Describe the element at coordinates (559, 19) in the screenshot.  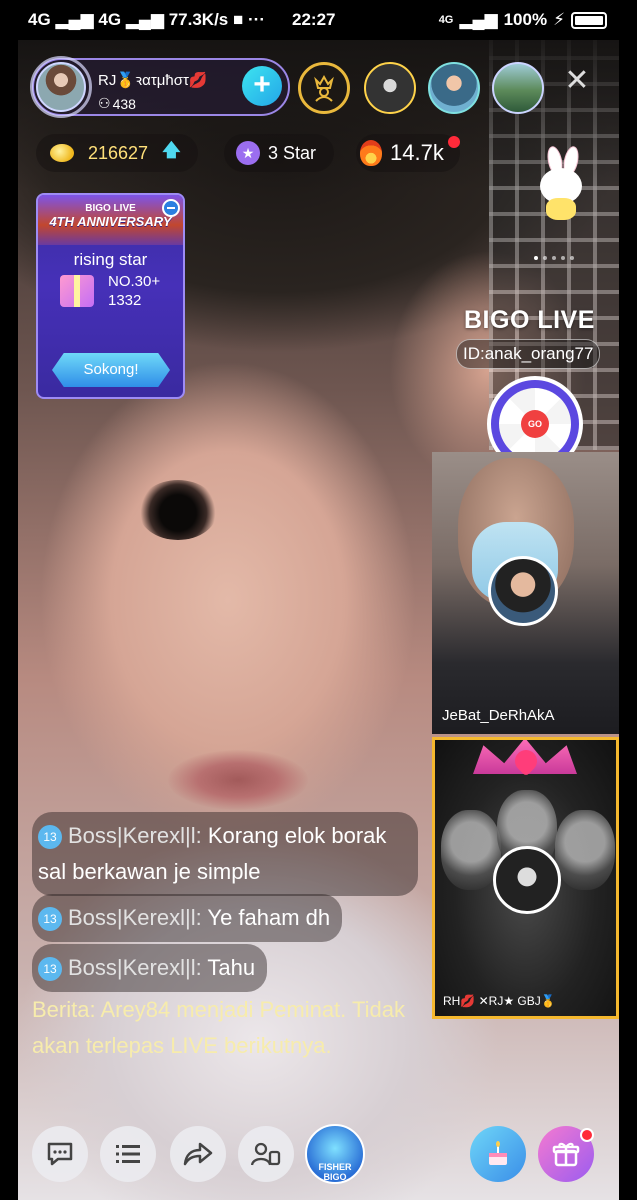
I see `charging-icon: ⚡` at that location.